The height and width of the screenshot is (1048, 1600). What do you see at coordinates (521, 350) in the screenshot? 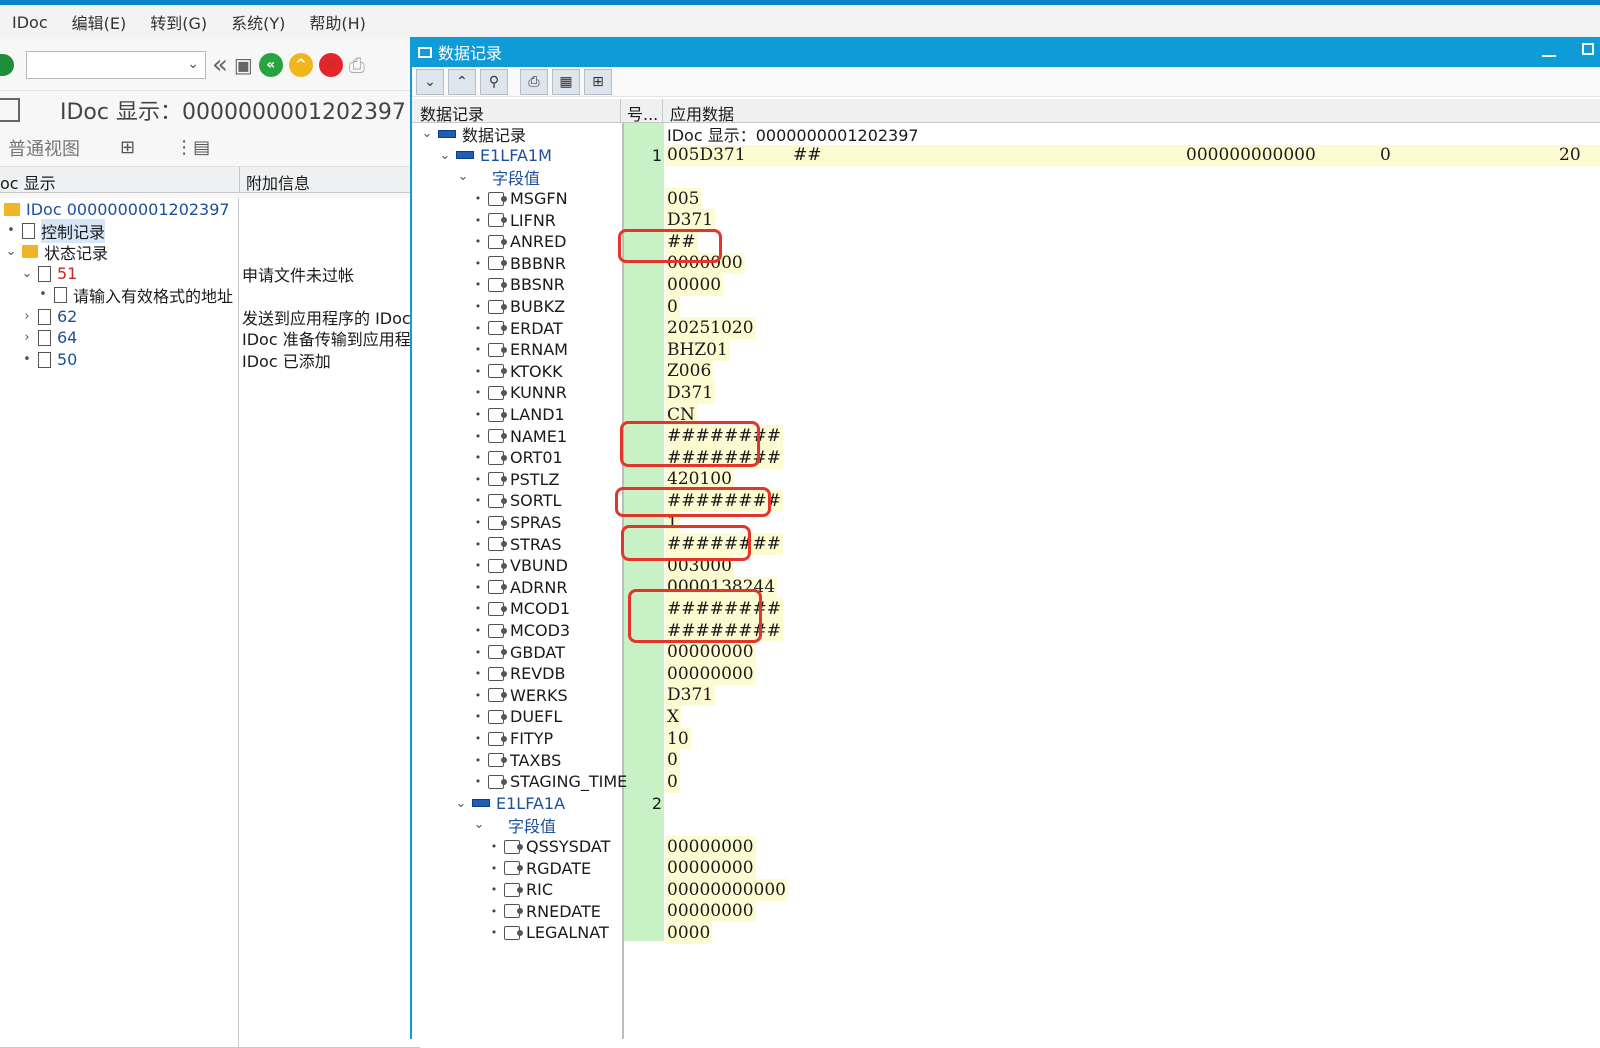
I see `field-node: • ERNAM` at bounding box center [521, 350].